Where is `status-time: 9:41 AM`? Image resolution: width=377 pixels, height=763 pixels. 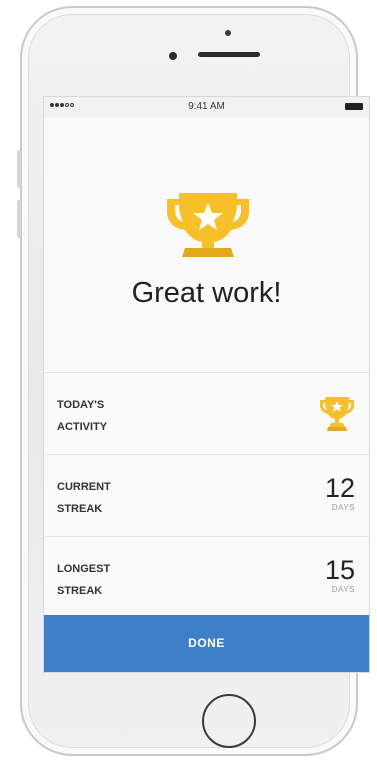
status-time: 9:41 AM is located at coordinates (206, 106).